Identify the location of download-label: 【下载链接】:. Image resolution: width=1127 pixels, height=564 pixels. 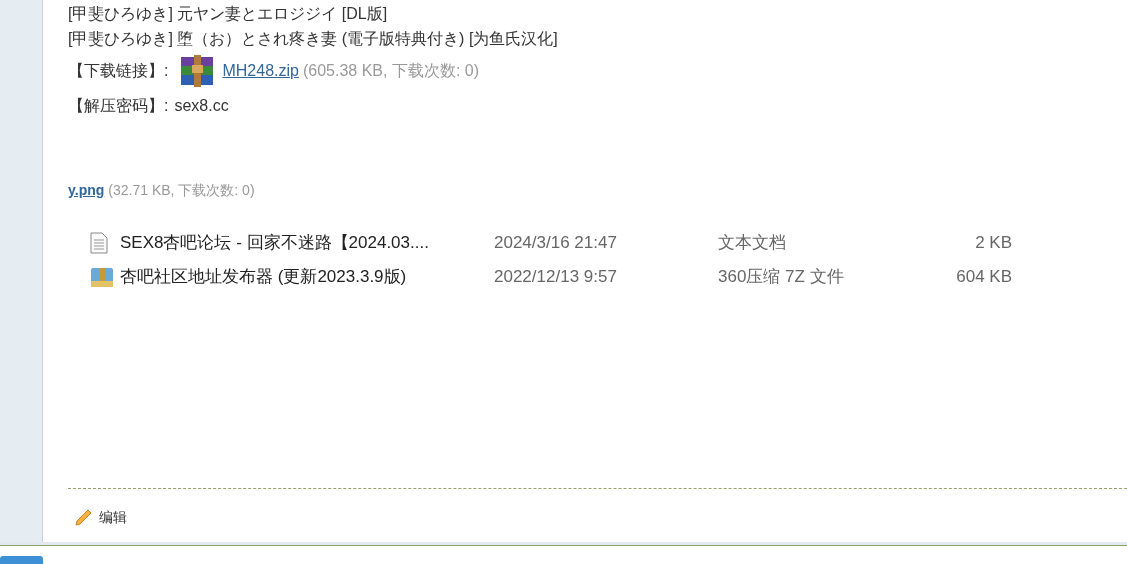
(118, 71).